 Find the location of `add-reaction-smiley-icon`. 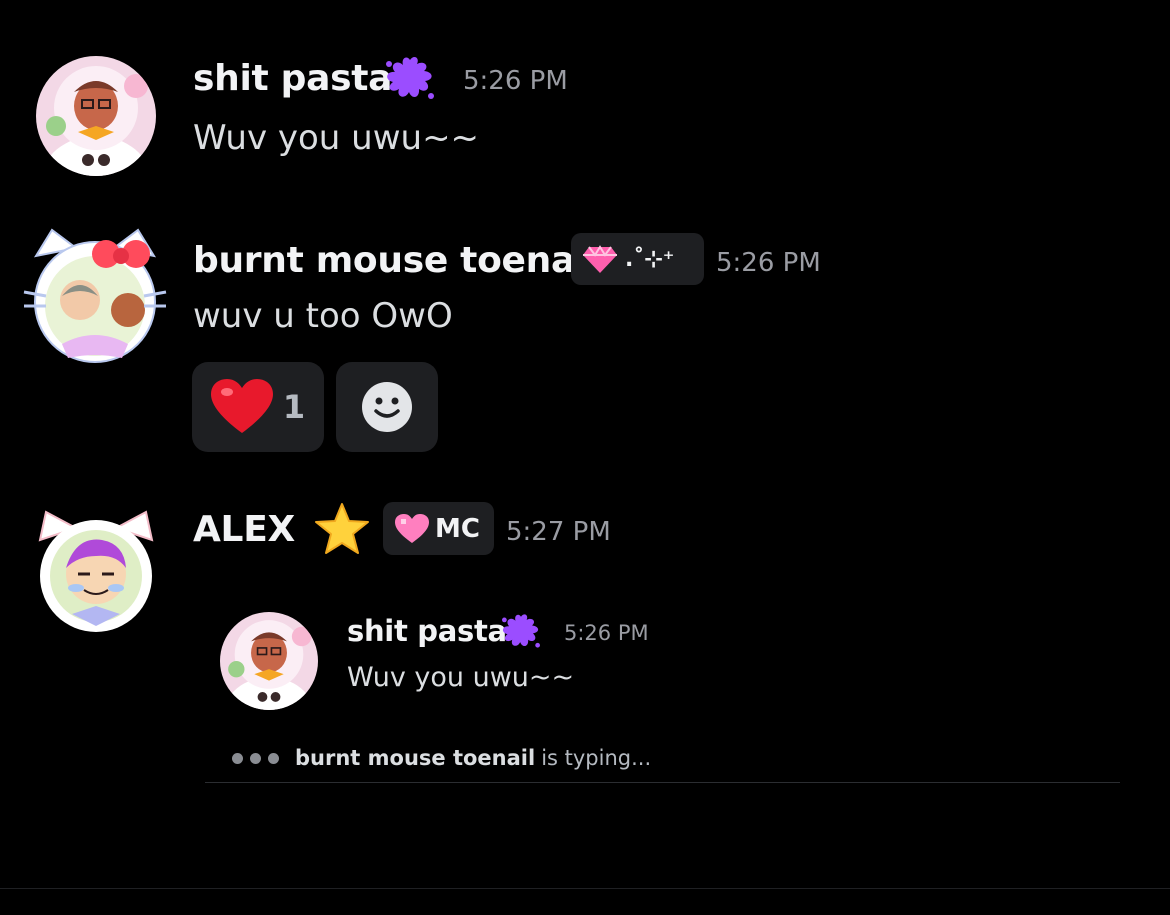

add-reaction-smiley-icon is located at coordinates (387, 407).